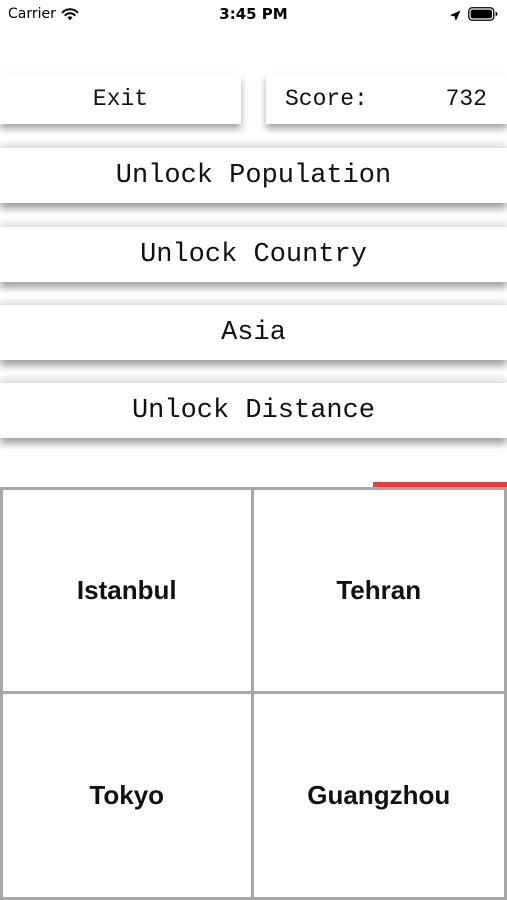 Image resolution: width=507 pixels, height=900 pixels. I want to click on unlock-distance-button: Unlock Distance, so click(253, 410).